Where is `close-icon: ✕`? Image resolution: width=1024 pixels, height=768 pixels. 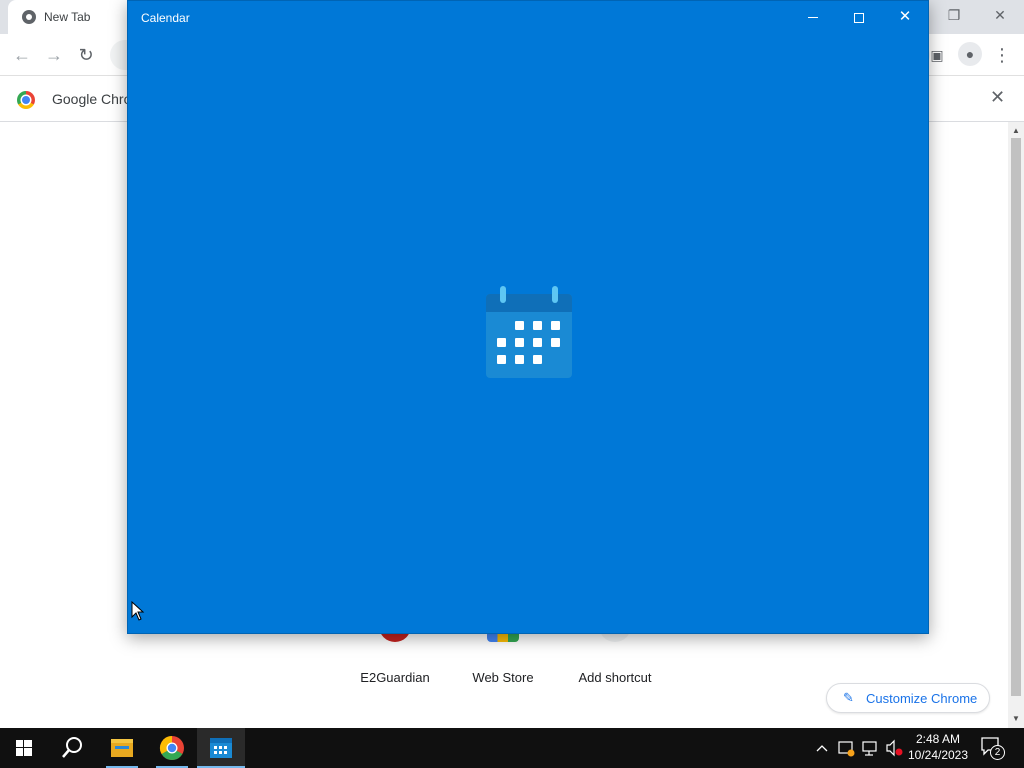
close-icon: ✕ is located at coordinates (905, 16).